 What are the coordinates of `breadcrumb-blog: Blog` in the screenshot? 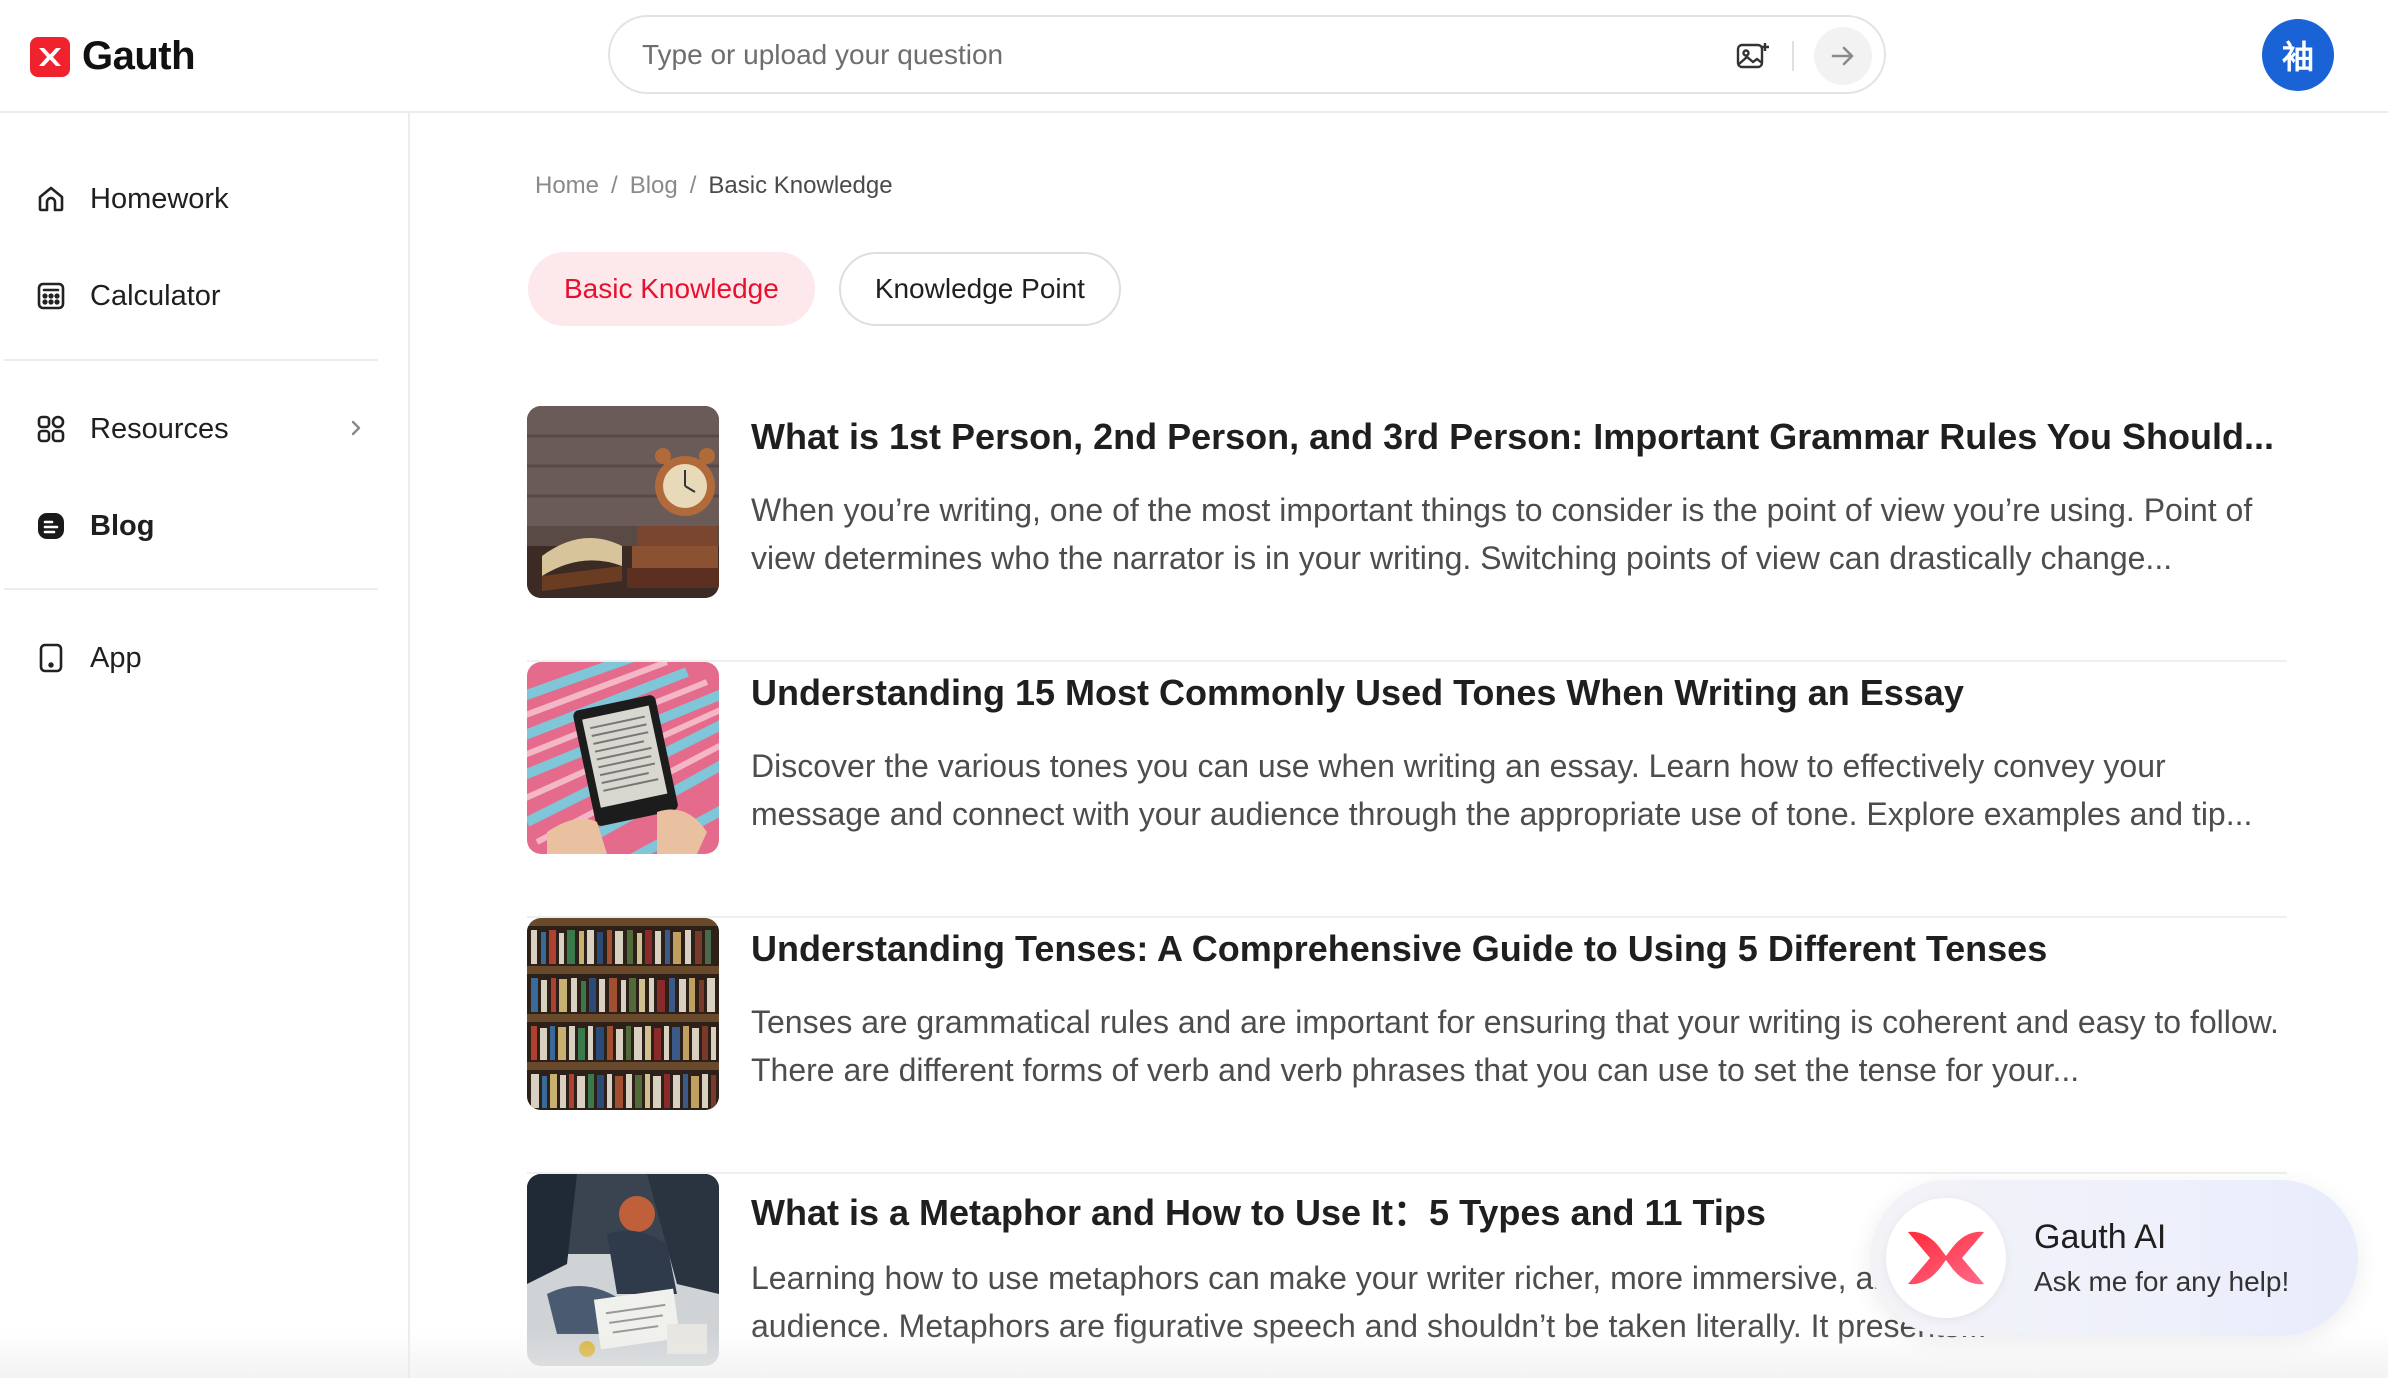 It's located at (654, 186).